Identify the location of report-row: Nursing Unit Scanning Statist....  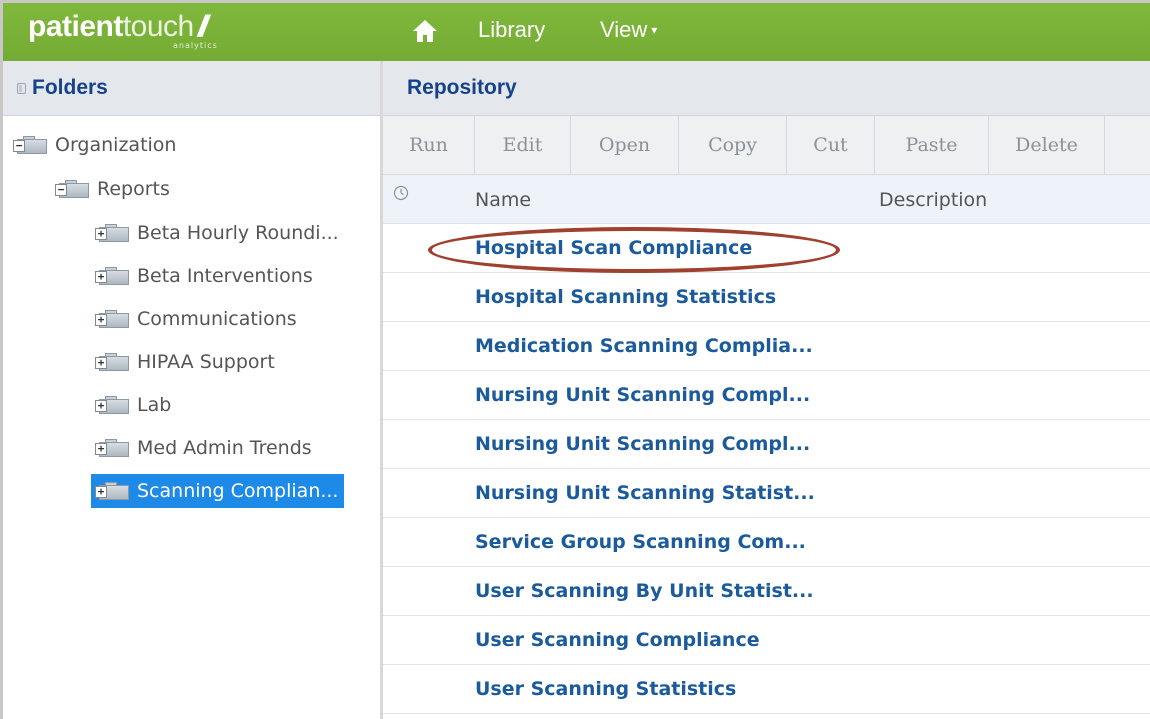
(766, 493).